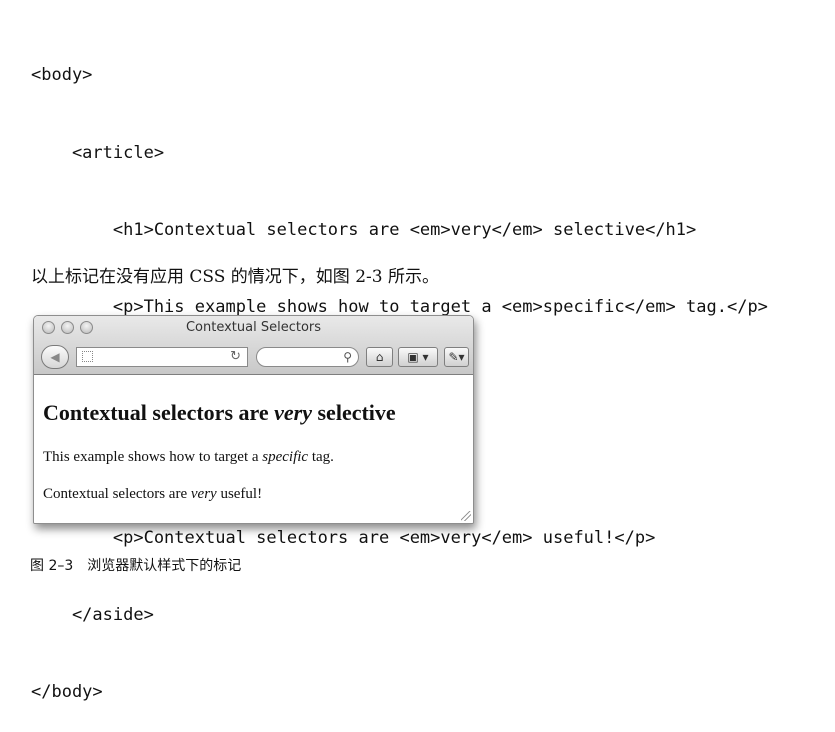 Image resolution: width=835 pixels, height=732 pixels. I want to click on heading-text: selective, so click(354, 412).